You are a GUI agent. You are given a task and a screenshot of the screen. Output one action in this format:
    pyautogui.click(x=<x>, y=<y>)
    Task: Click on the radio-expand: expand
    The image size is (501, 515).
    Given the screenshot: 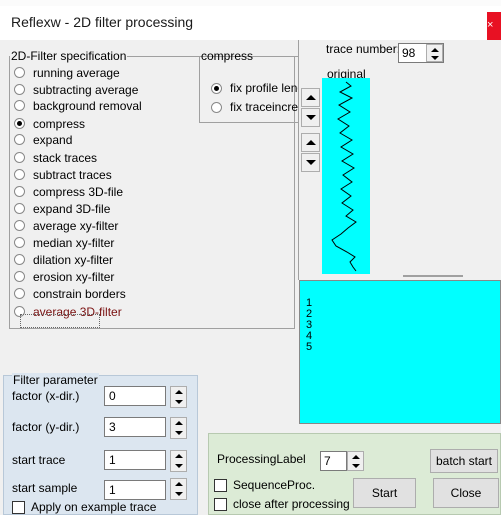 What is the action you would take?
    pyautogui.click(x=43, y=139)
    